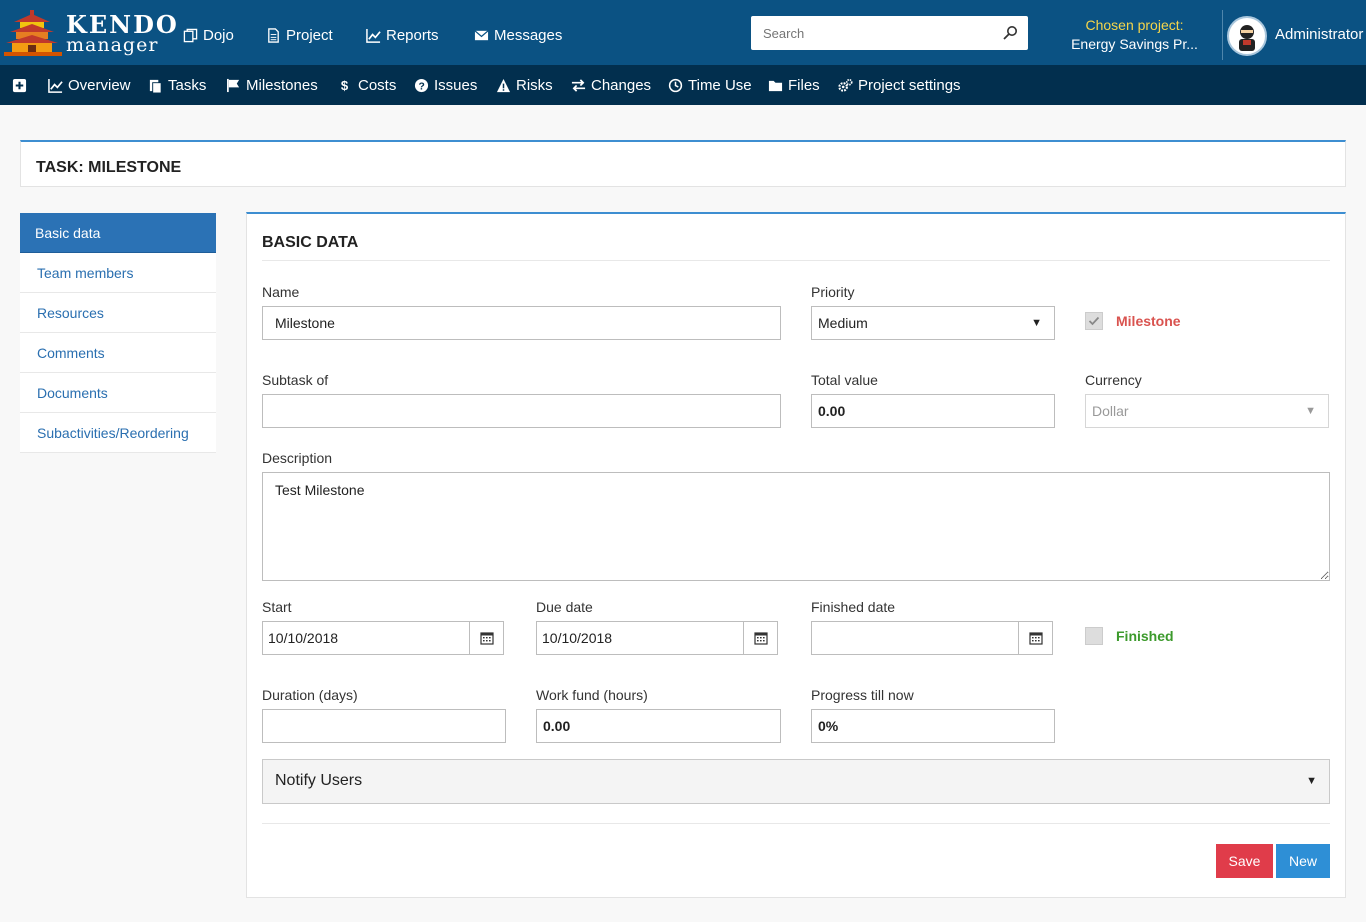 This screenshot has width=1366, height=922. What do you see at coordinates (187, 85) in the screenshot?
I see `subnav-tasks-label: Tasks` at bounding box center [187, 85].